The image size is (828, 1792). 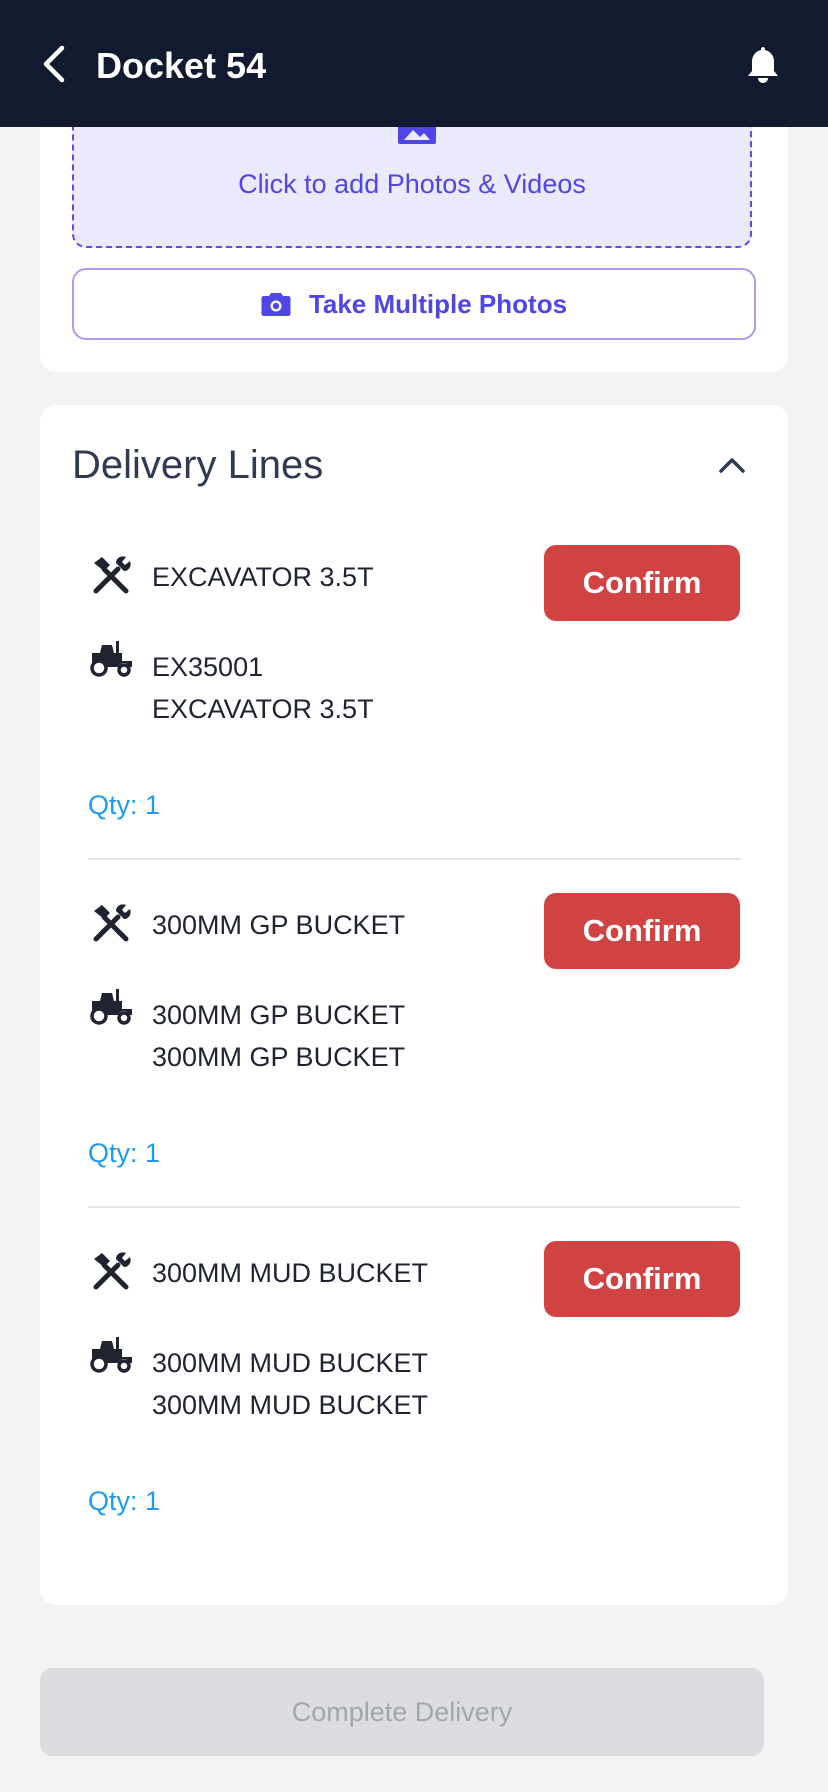 What do you see at coordinates (208, 667) in the screenshot?
I see `asset-code: EX35001` at bounding box center [208, 667].